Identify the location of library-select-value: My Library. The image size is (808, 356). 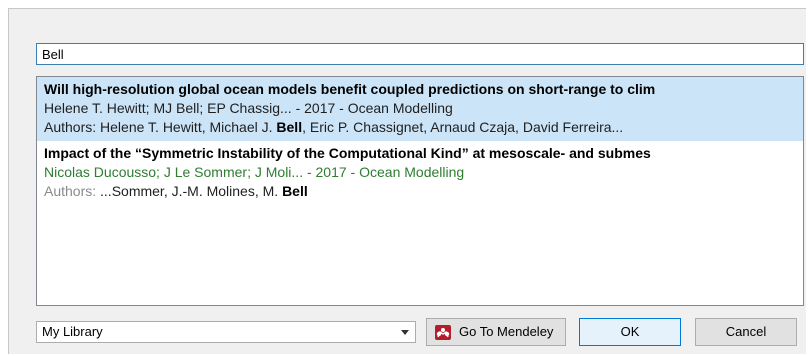
(72, 331).